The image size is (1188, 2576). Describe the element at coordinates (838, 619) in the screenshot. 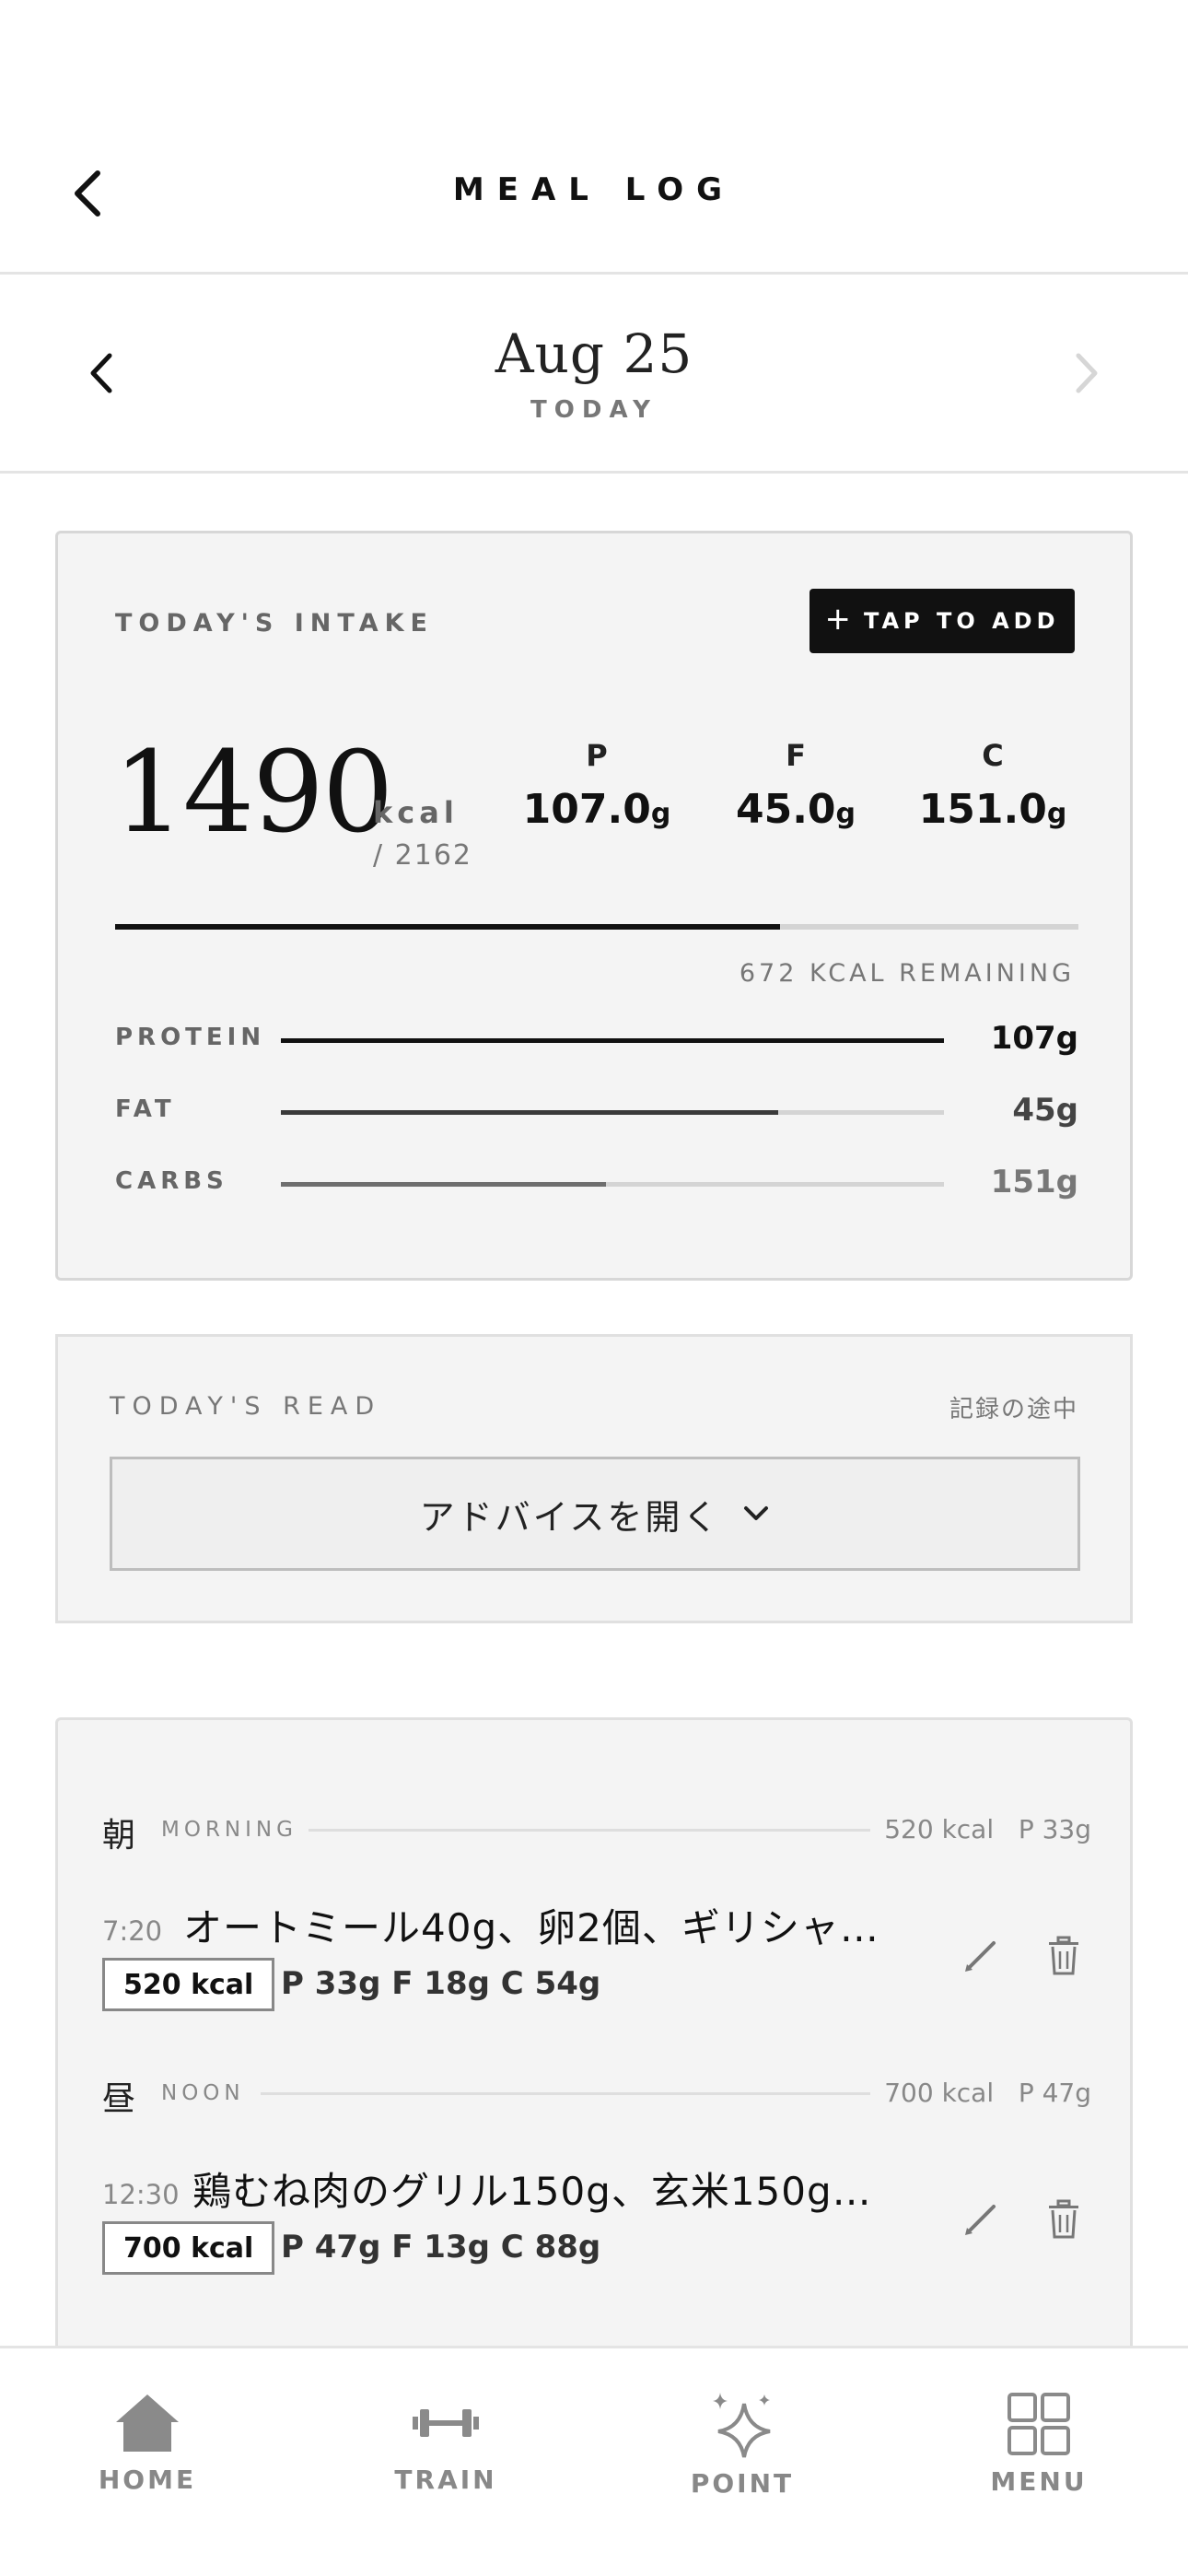

I see `plus-icon: +` at that location.